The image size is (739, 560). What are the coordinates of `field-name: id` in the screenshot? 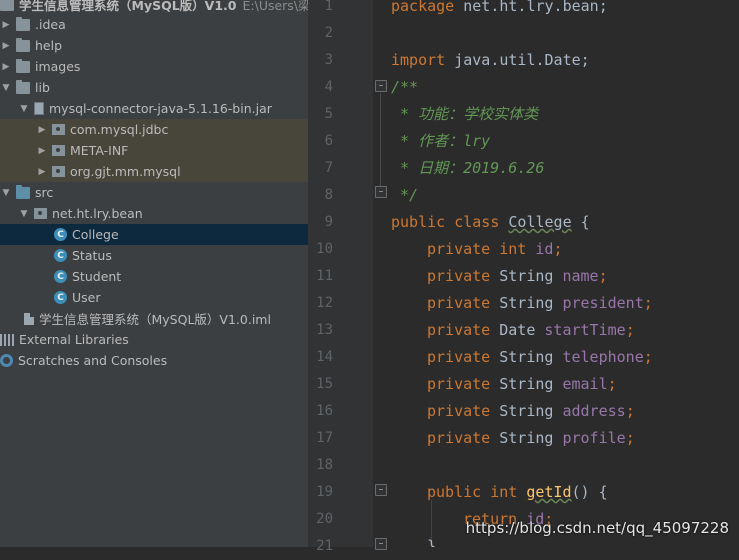 It's located at (544, 249).